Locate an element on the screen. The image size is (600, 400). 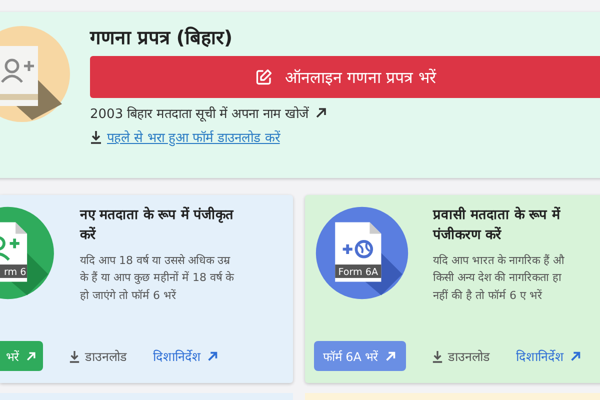
document-icon is located at coordinates (36, 74).